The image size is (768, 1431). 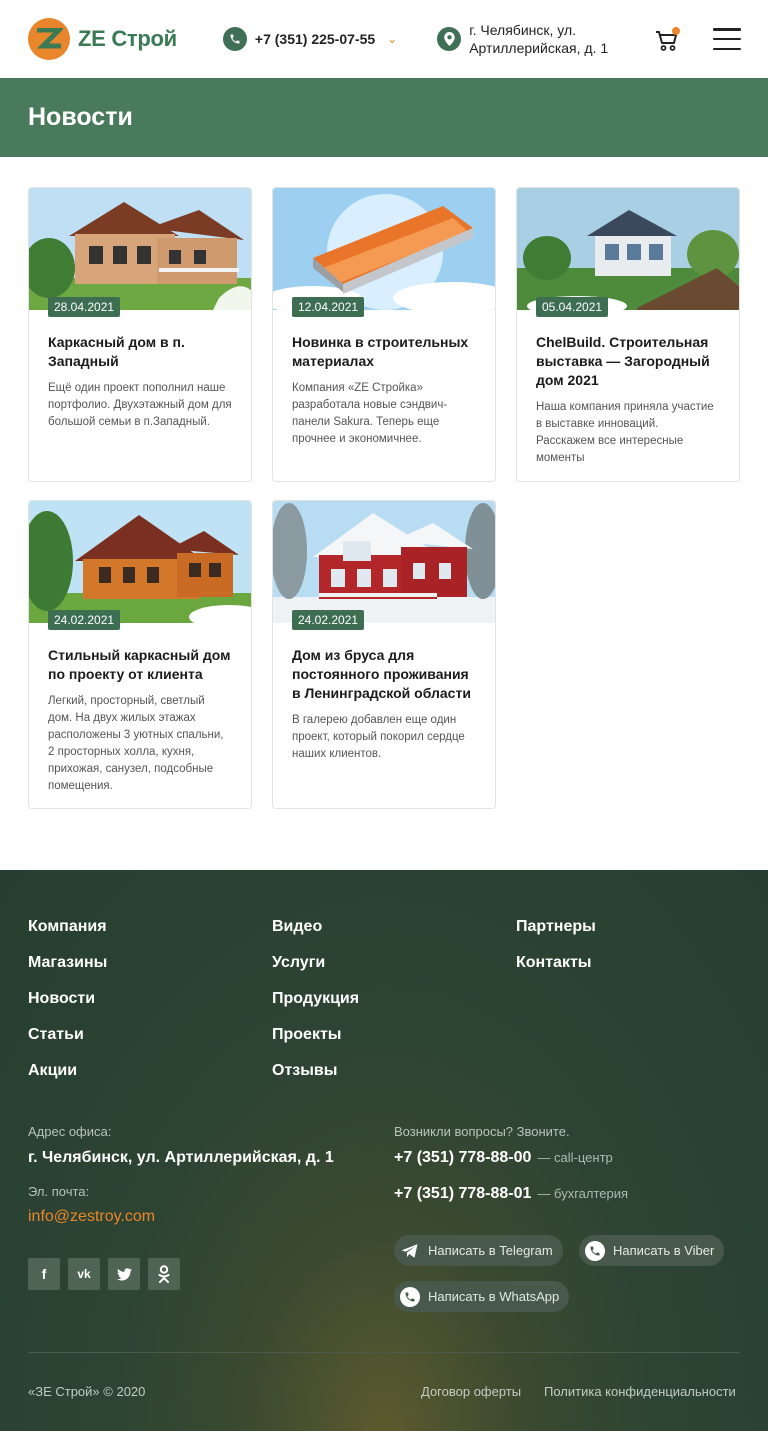 What do you see at coordinates (668, 40) in the screenshot?
I see `cart-icon` at bounding box center [668, 40].